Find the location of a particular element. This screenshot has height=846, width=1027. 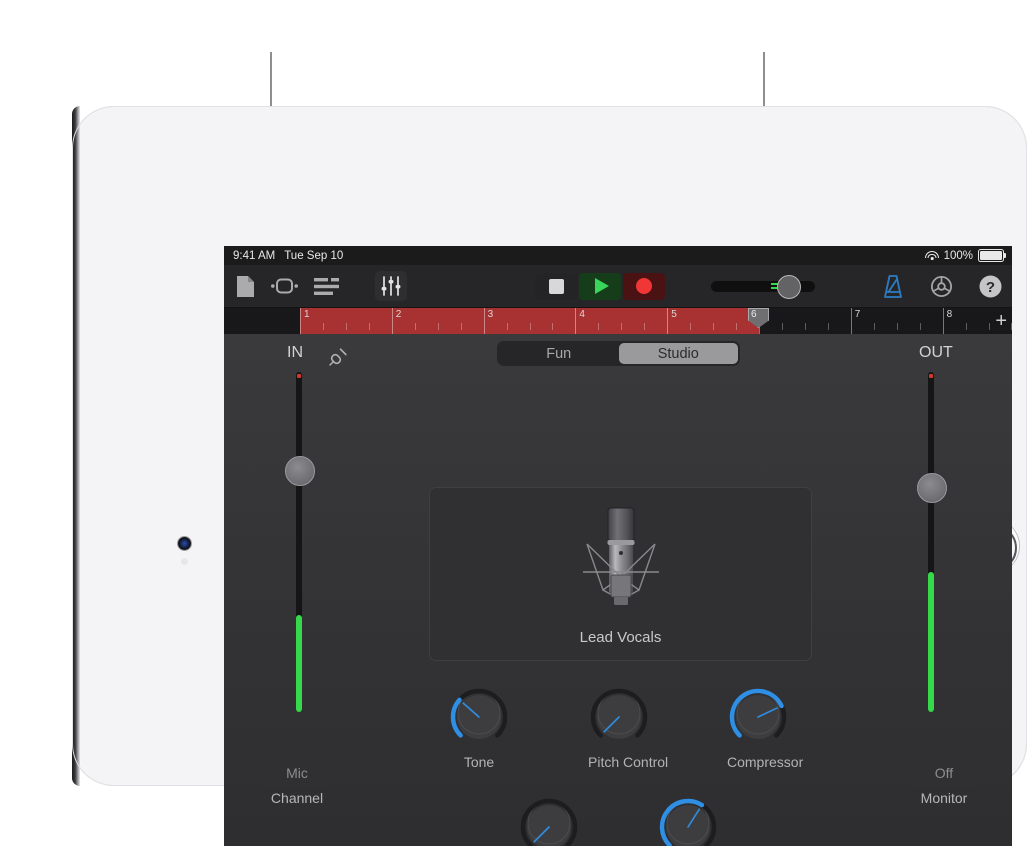

toolbar-left-group is located at coordinates (321, 286).